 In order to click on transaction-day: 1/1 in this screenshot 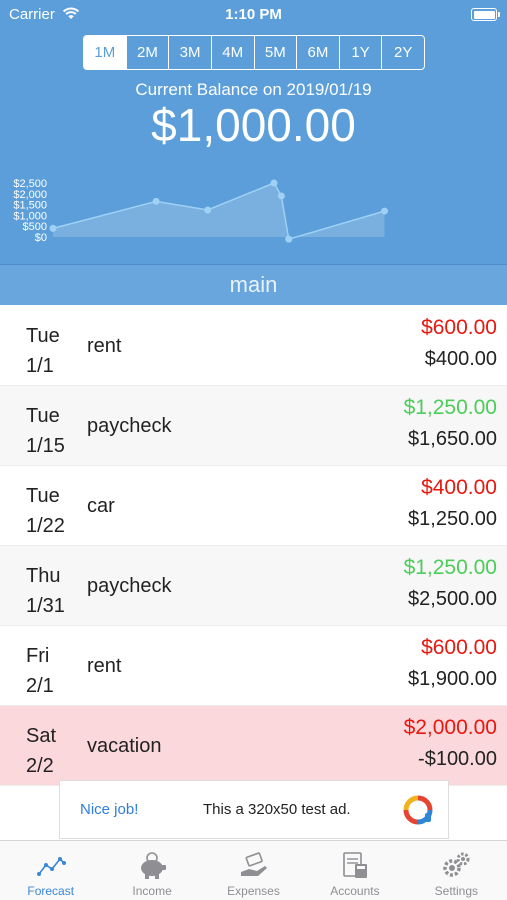, I will do `click(40, 366)`.